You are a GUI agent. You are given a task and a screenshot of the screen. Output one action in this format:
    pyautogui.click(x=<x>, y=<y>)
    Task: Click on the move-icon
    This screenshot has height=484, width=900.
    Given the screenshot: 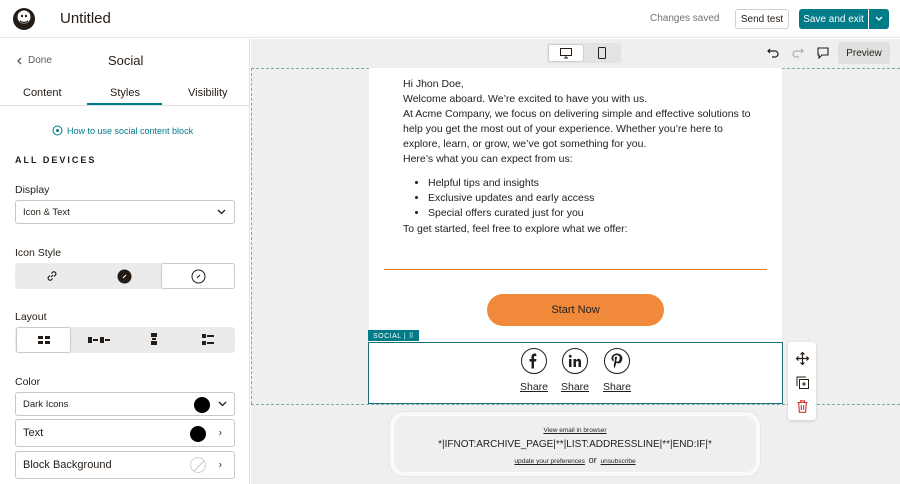 What is the action you would take?
    pyautogui.click(x=802, y=358)
    